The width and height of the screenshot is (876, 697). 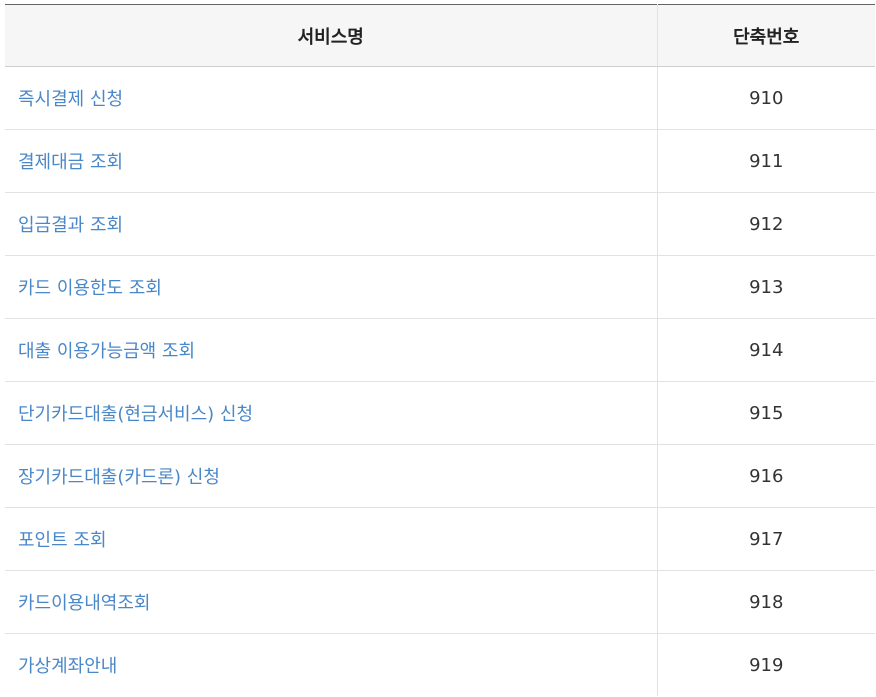 What do you see at coordinates (331, 161) in the screenshot?
I see `service-link: 결제대금 조회` at bounding box center [331, 161].